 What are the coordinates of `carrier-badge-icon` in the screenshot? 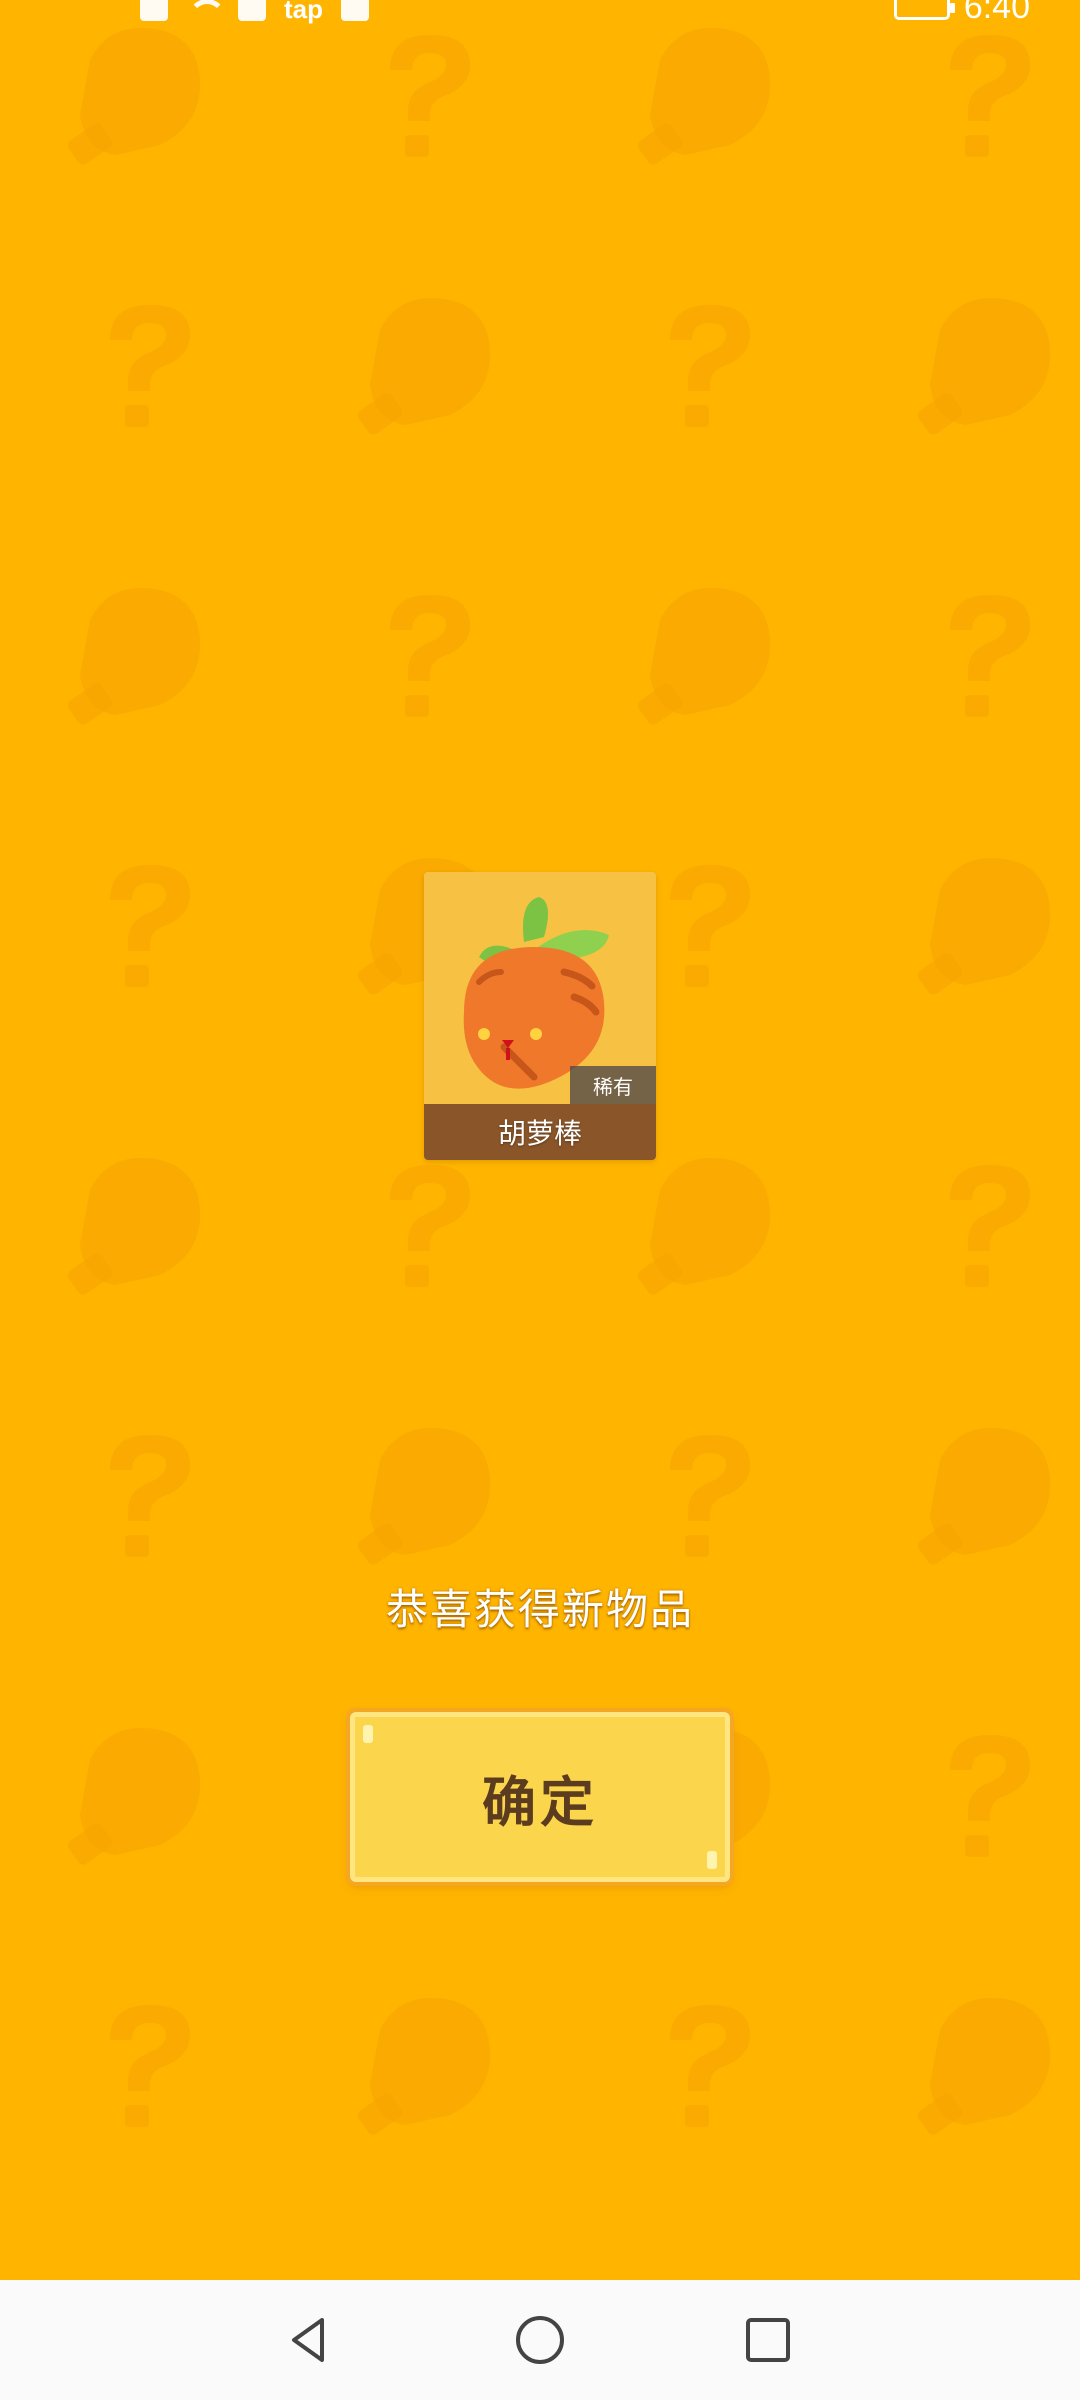 It's located at (252, 10).